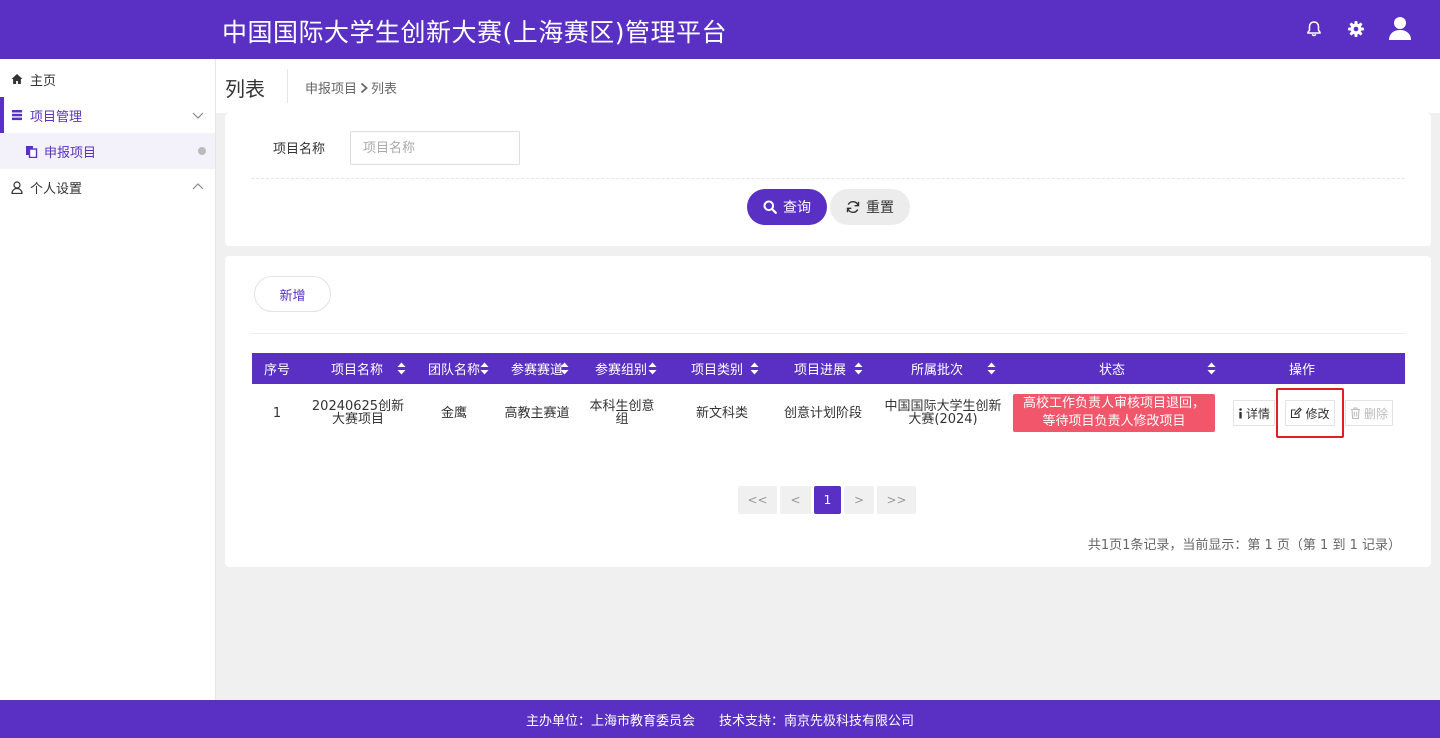 The height and width of the screenshot is (738, 1440). What do you see at coordinates (107, 79) in the screenshot?
I see `sidebar-item-home: 主页` at bounding box center [107, 79].